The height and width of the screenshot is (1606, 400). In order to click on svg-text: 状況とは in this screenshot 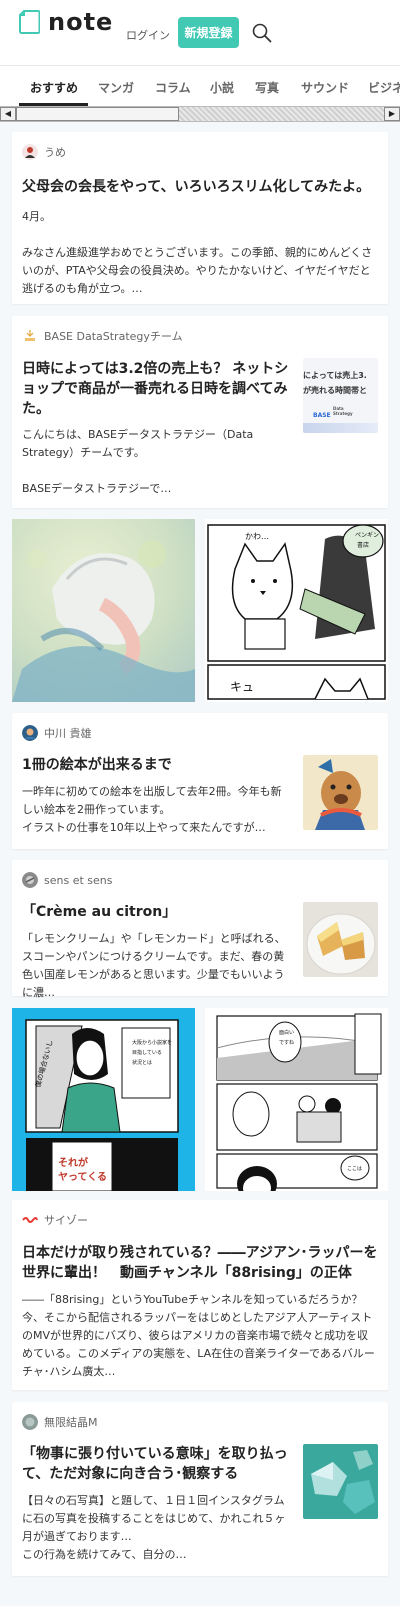, I will do `click(142, 1062)`.